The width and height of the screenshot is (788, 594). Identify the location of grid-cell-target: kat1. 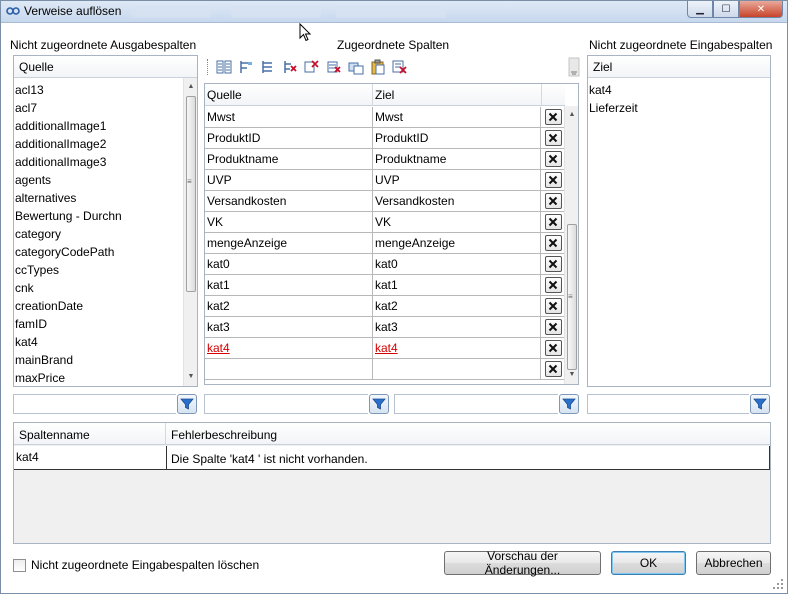
(457, 285).